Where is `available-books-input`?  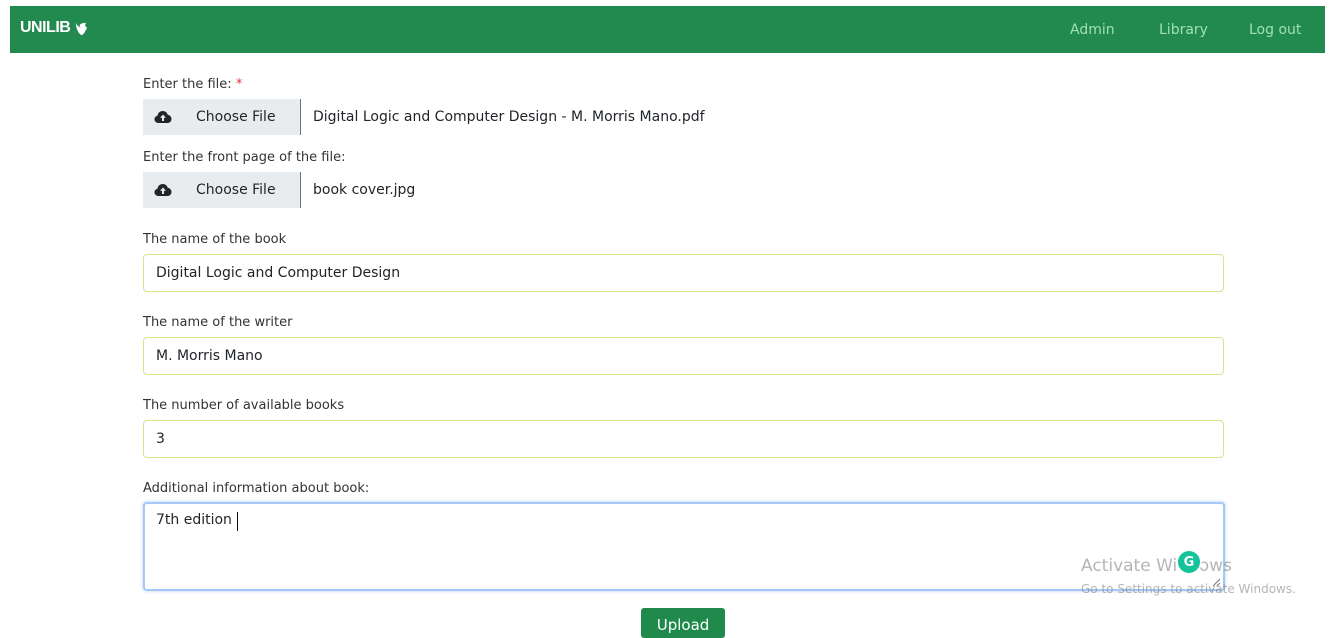 available-books-input is located at coordinates (683, 439).